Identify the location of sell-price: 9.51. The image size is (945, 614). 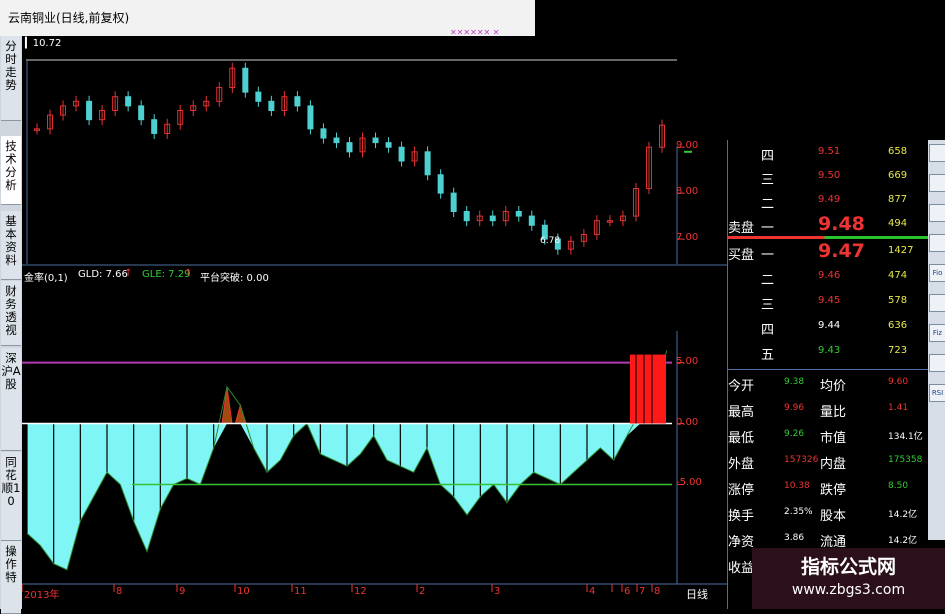
(829, 151).